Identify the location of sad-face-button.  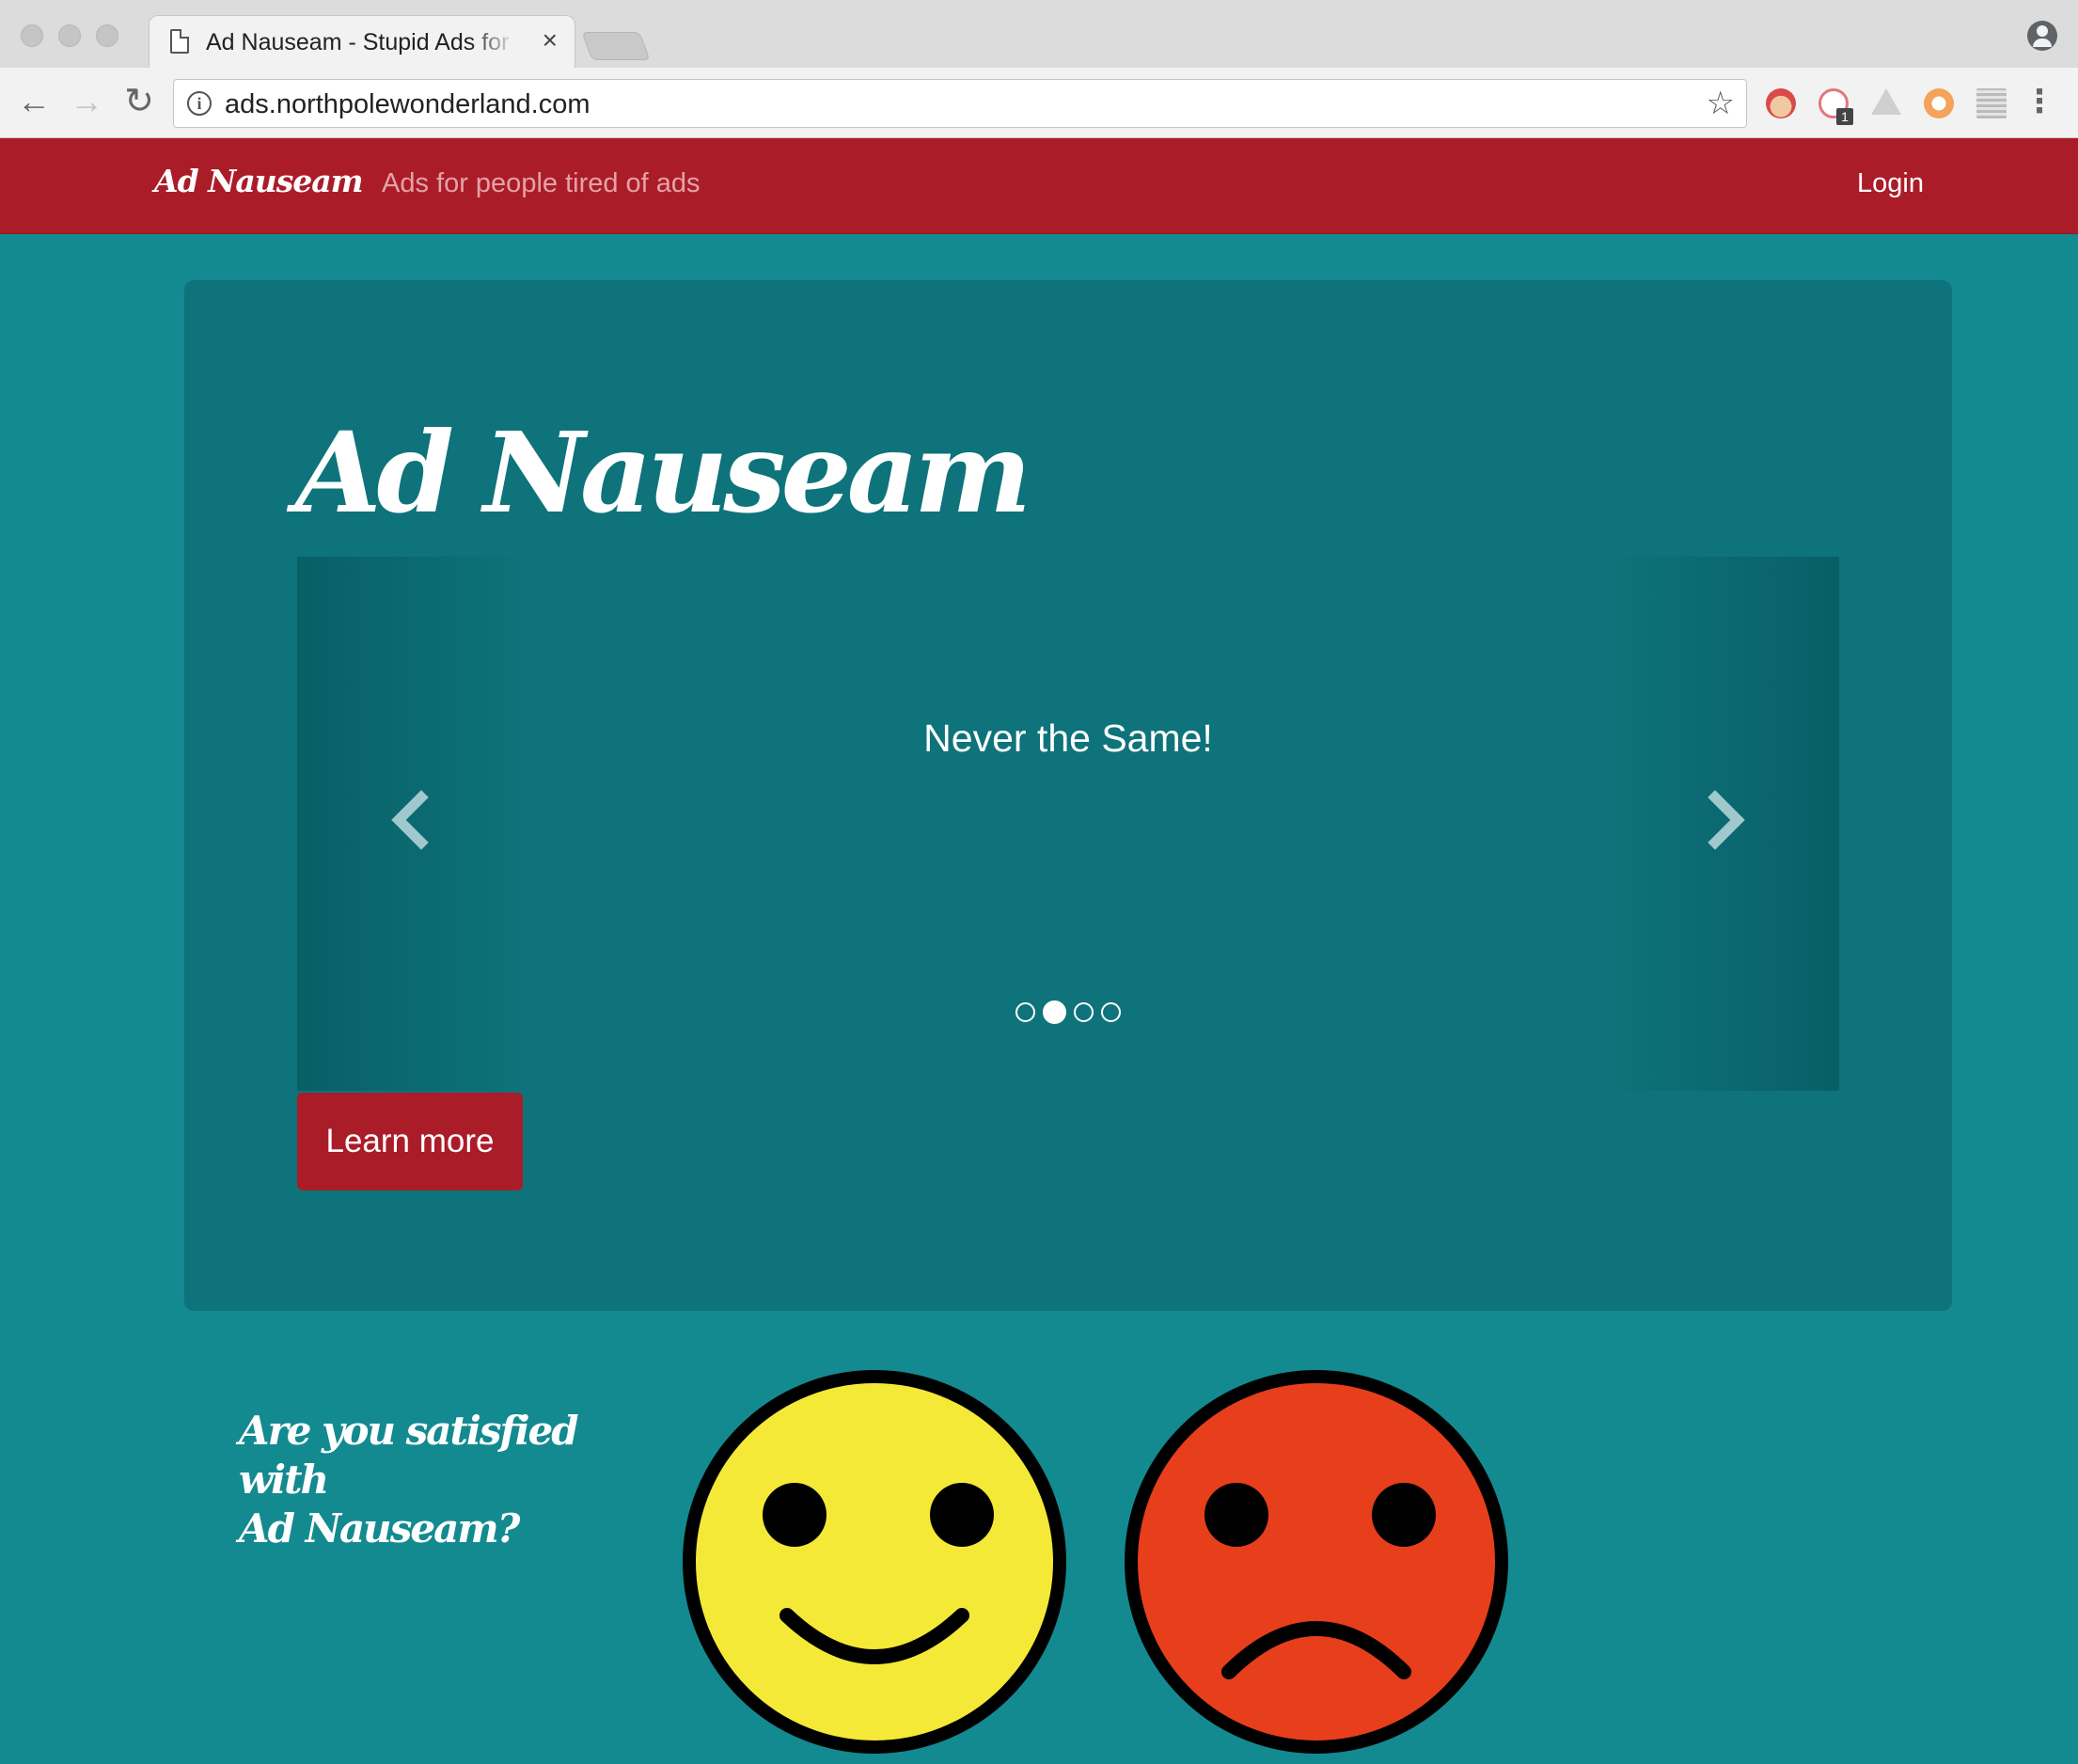
(1316, 1562).